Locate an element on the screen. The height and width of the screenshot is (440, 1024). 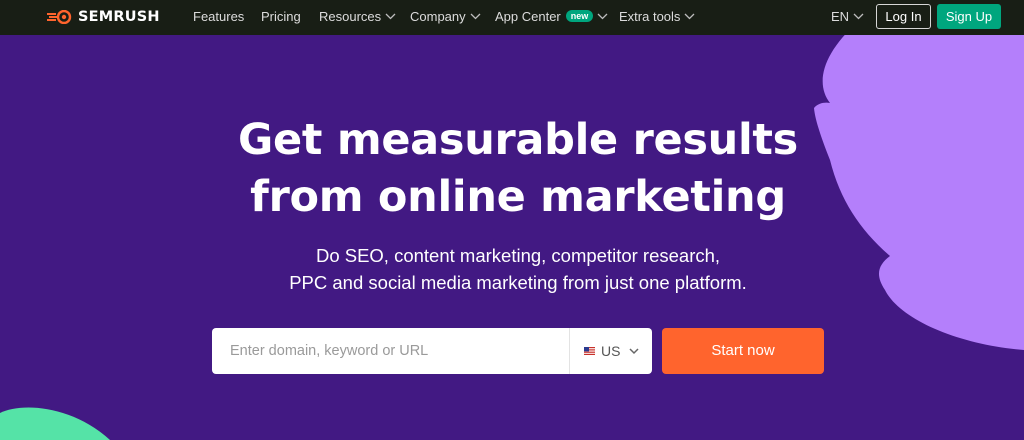
brand-name: SEMRUSH is located at coordinates (119, 17).